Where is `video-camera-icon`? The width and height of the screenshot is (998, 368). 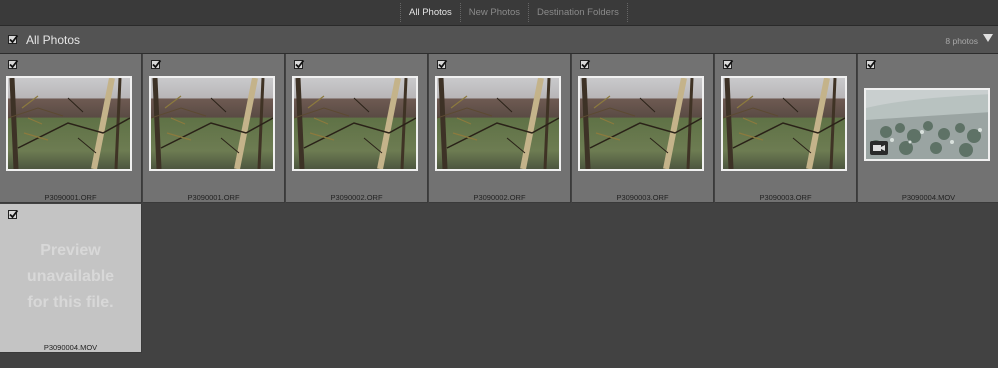
video-camera-icon is located at coordinates (879, 148).